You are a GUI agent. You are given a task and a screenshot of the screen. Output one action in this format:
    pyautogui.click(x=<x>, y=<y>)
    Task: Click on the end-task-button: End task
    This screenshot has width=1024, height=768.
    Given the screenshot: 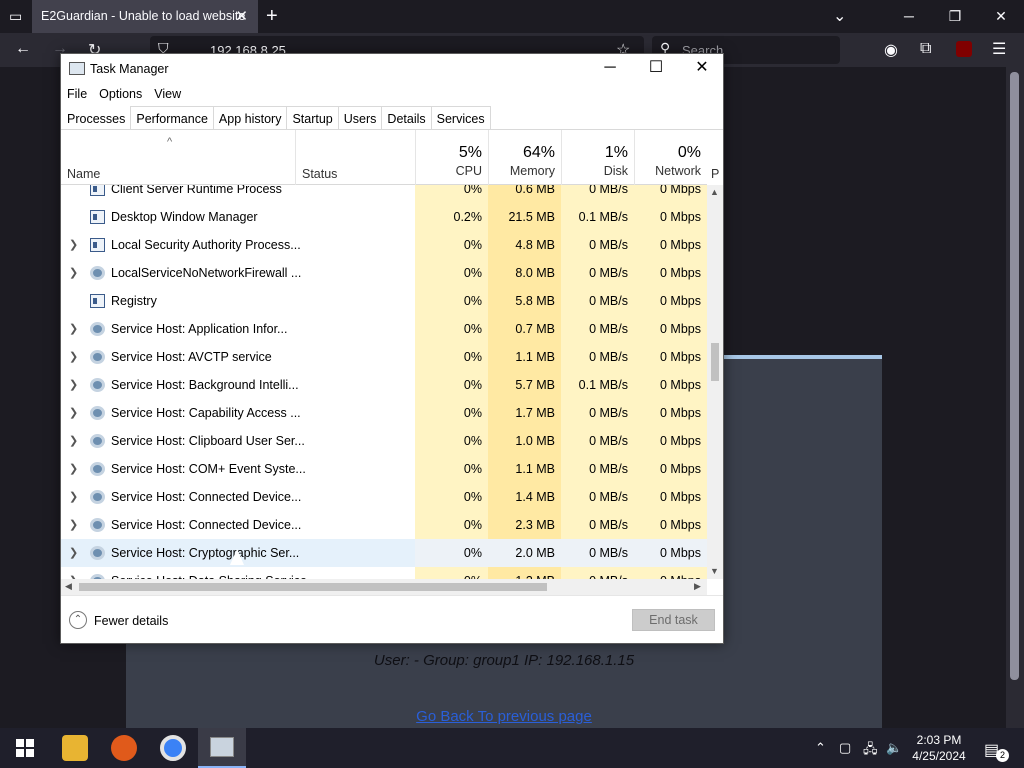 What is the action you would take?
    pyautogui.click(x=673, y=620)
    